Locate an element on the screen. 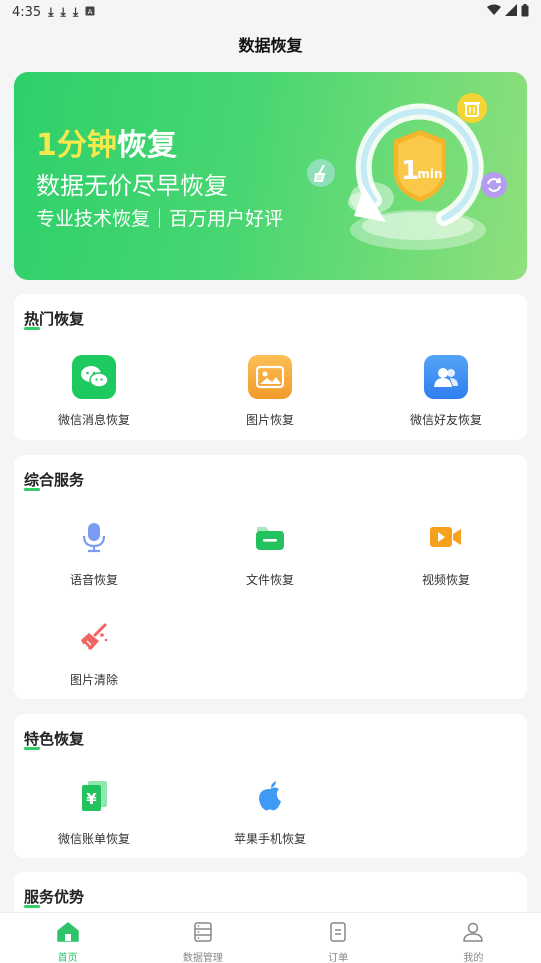 This screenshot has width=541, height=963. folder-icon is located at coordinates (270, 537).